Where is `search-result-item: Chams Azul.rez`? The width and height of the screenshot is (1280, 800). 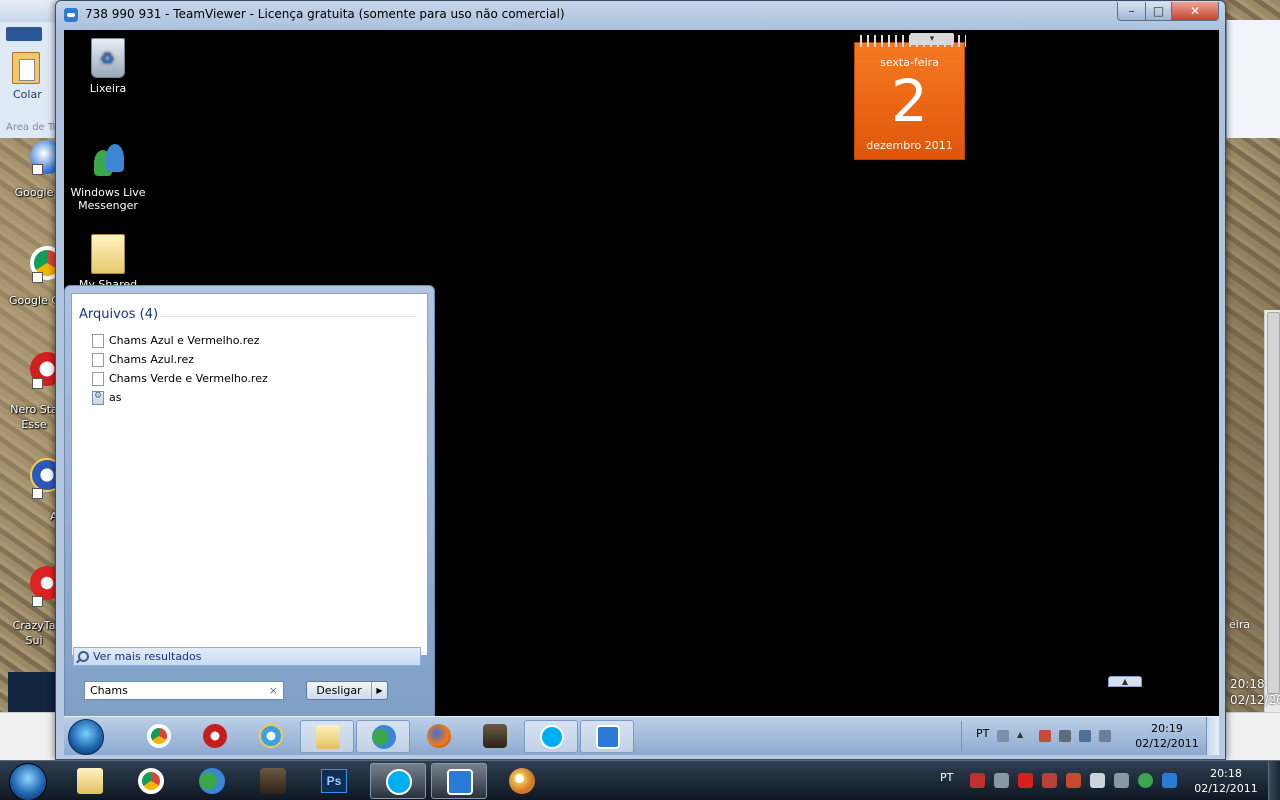 search-result-item: Chams Azul.rez is located at coordinates (242, 359).